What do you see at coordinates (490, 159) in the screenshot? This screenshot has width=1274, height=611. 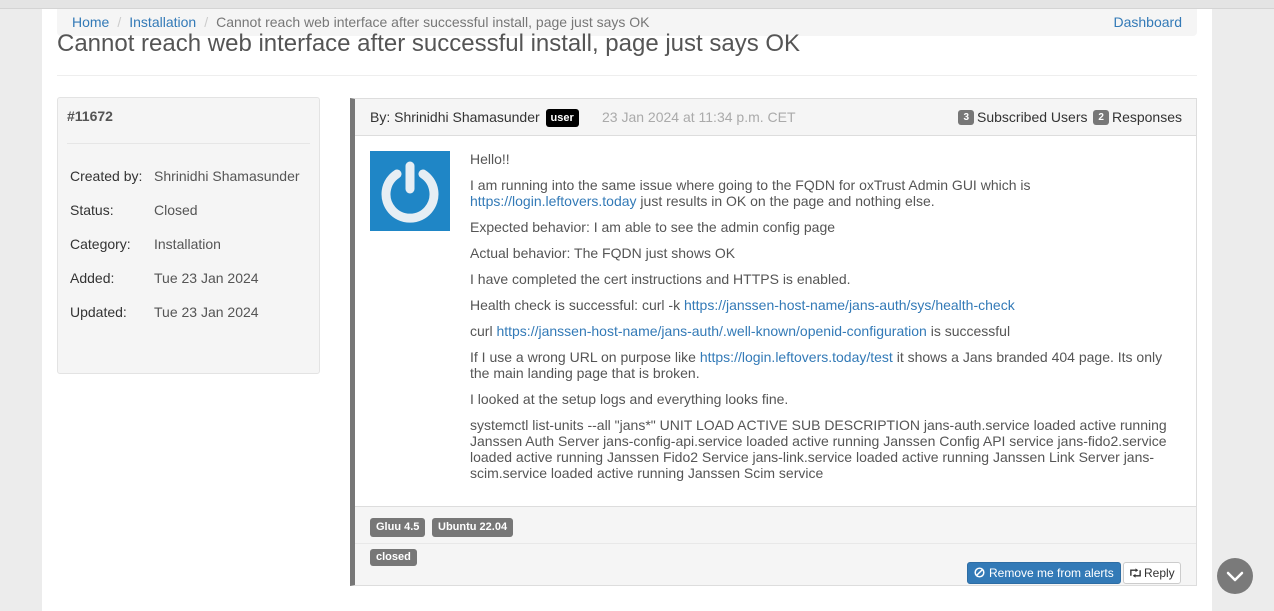 I see `post-paragraph: Hello!!` at bounding box center [490, 159].